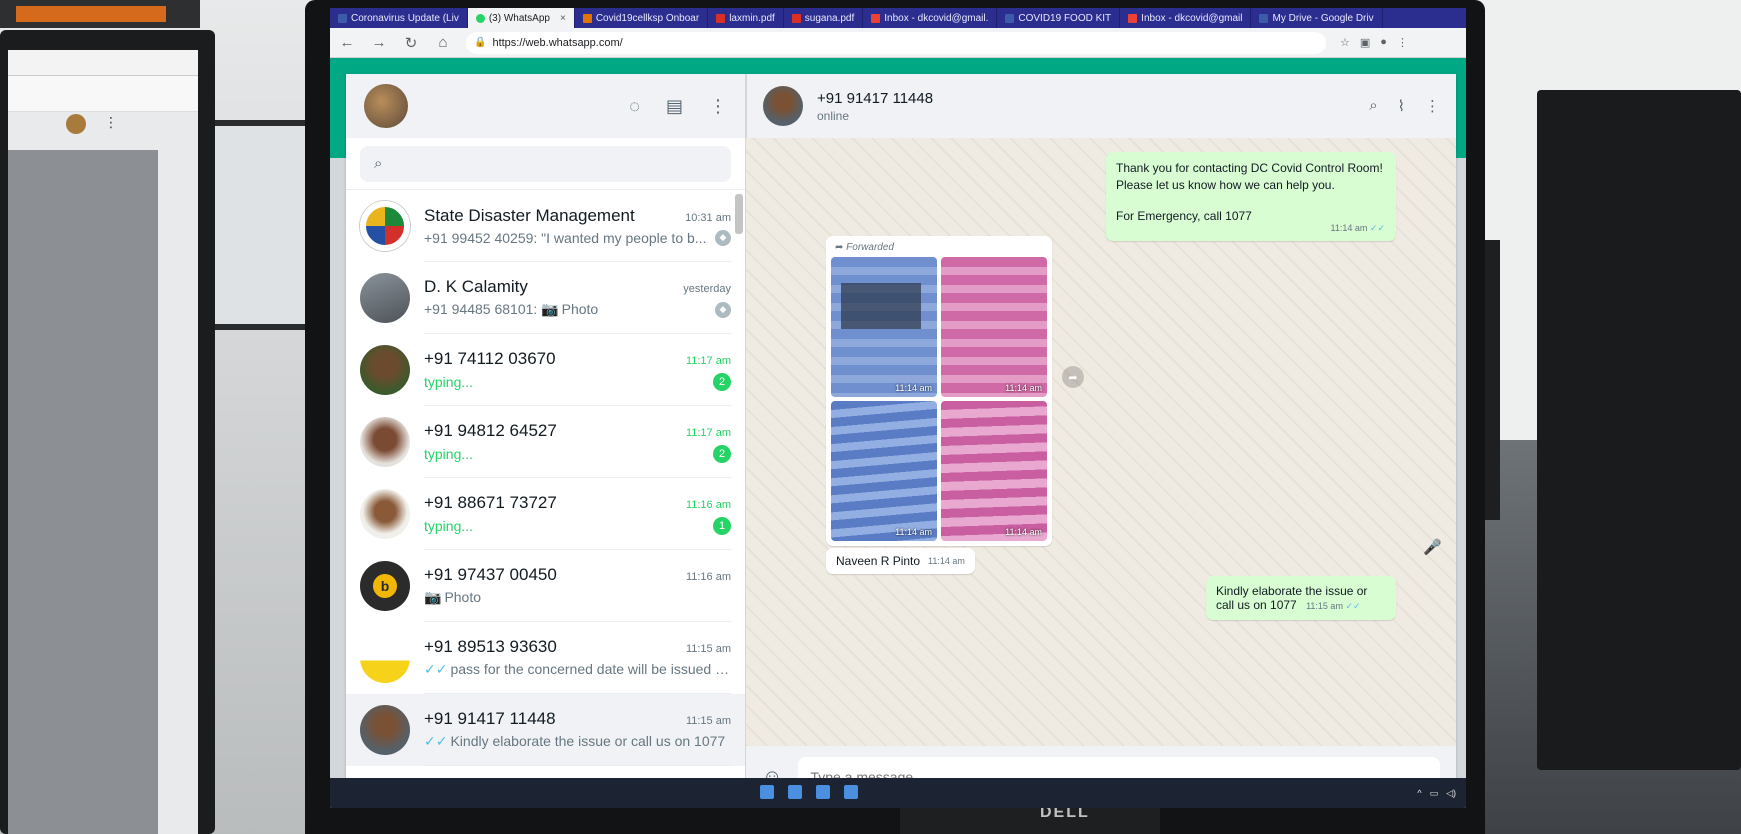 The width and height of the screenshot is (1741, 834). I want to click on sidebar-menu-icon: ⋮, so click(718, 106).